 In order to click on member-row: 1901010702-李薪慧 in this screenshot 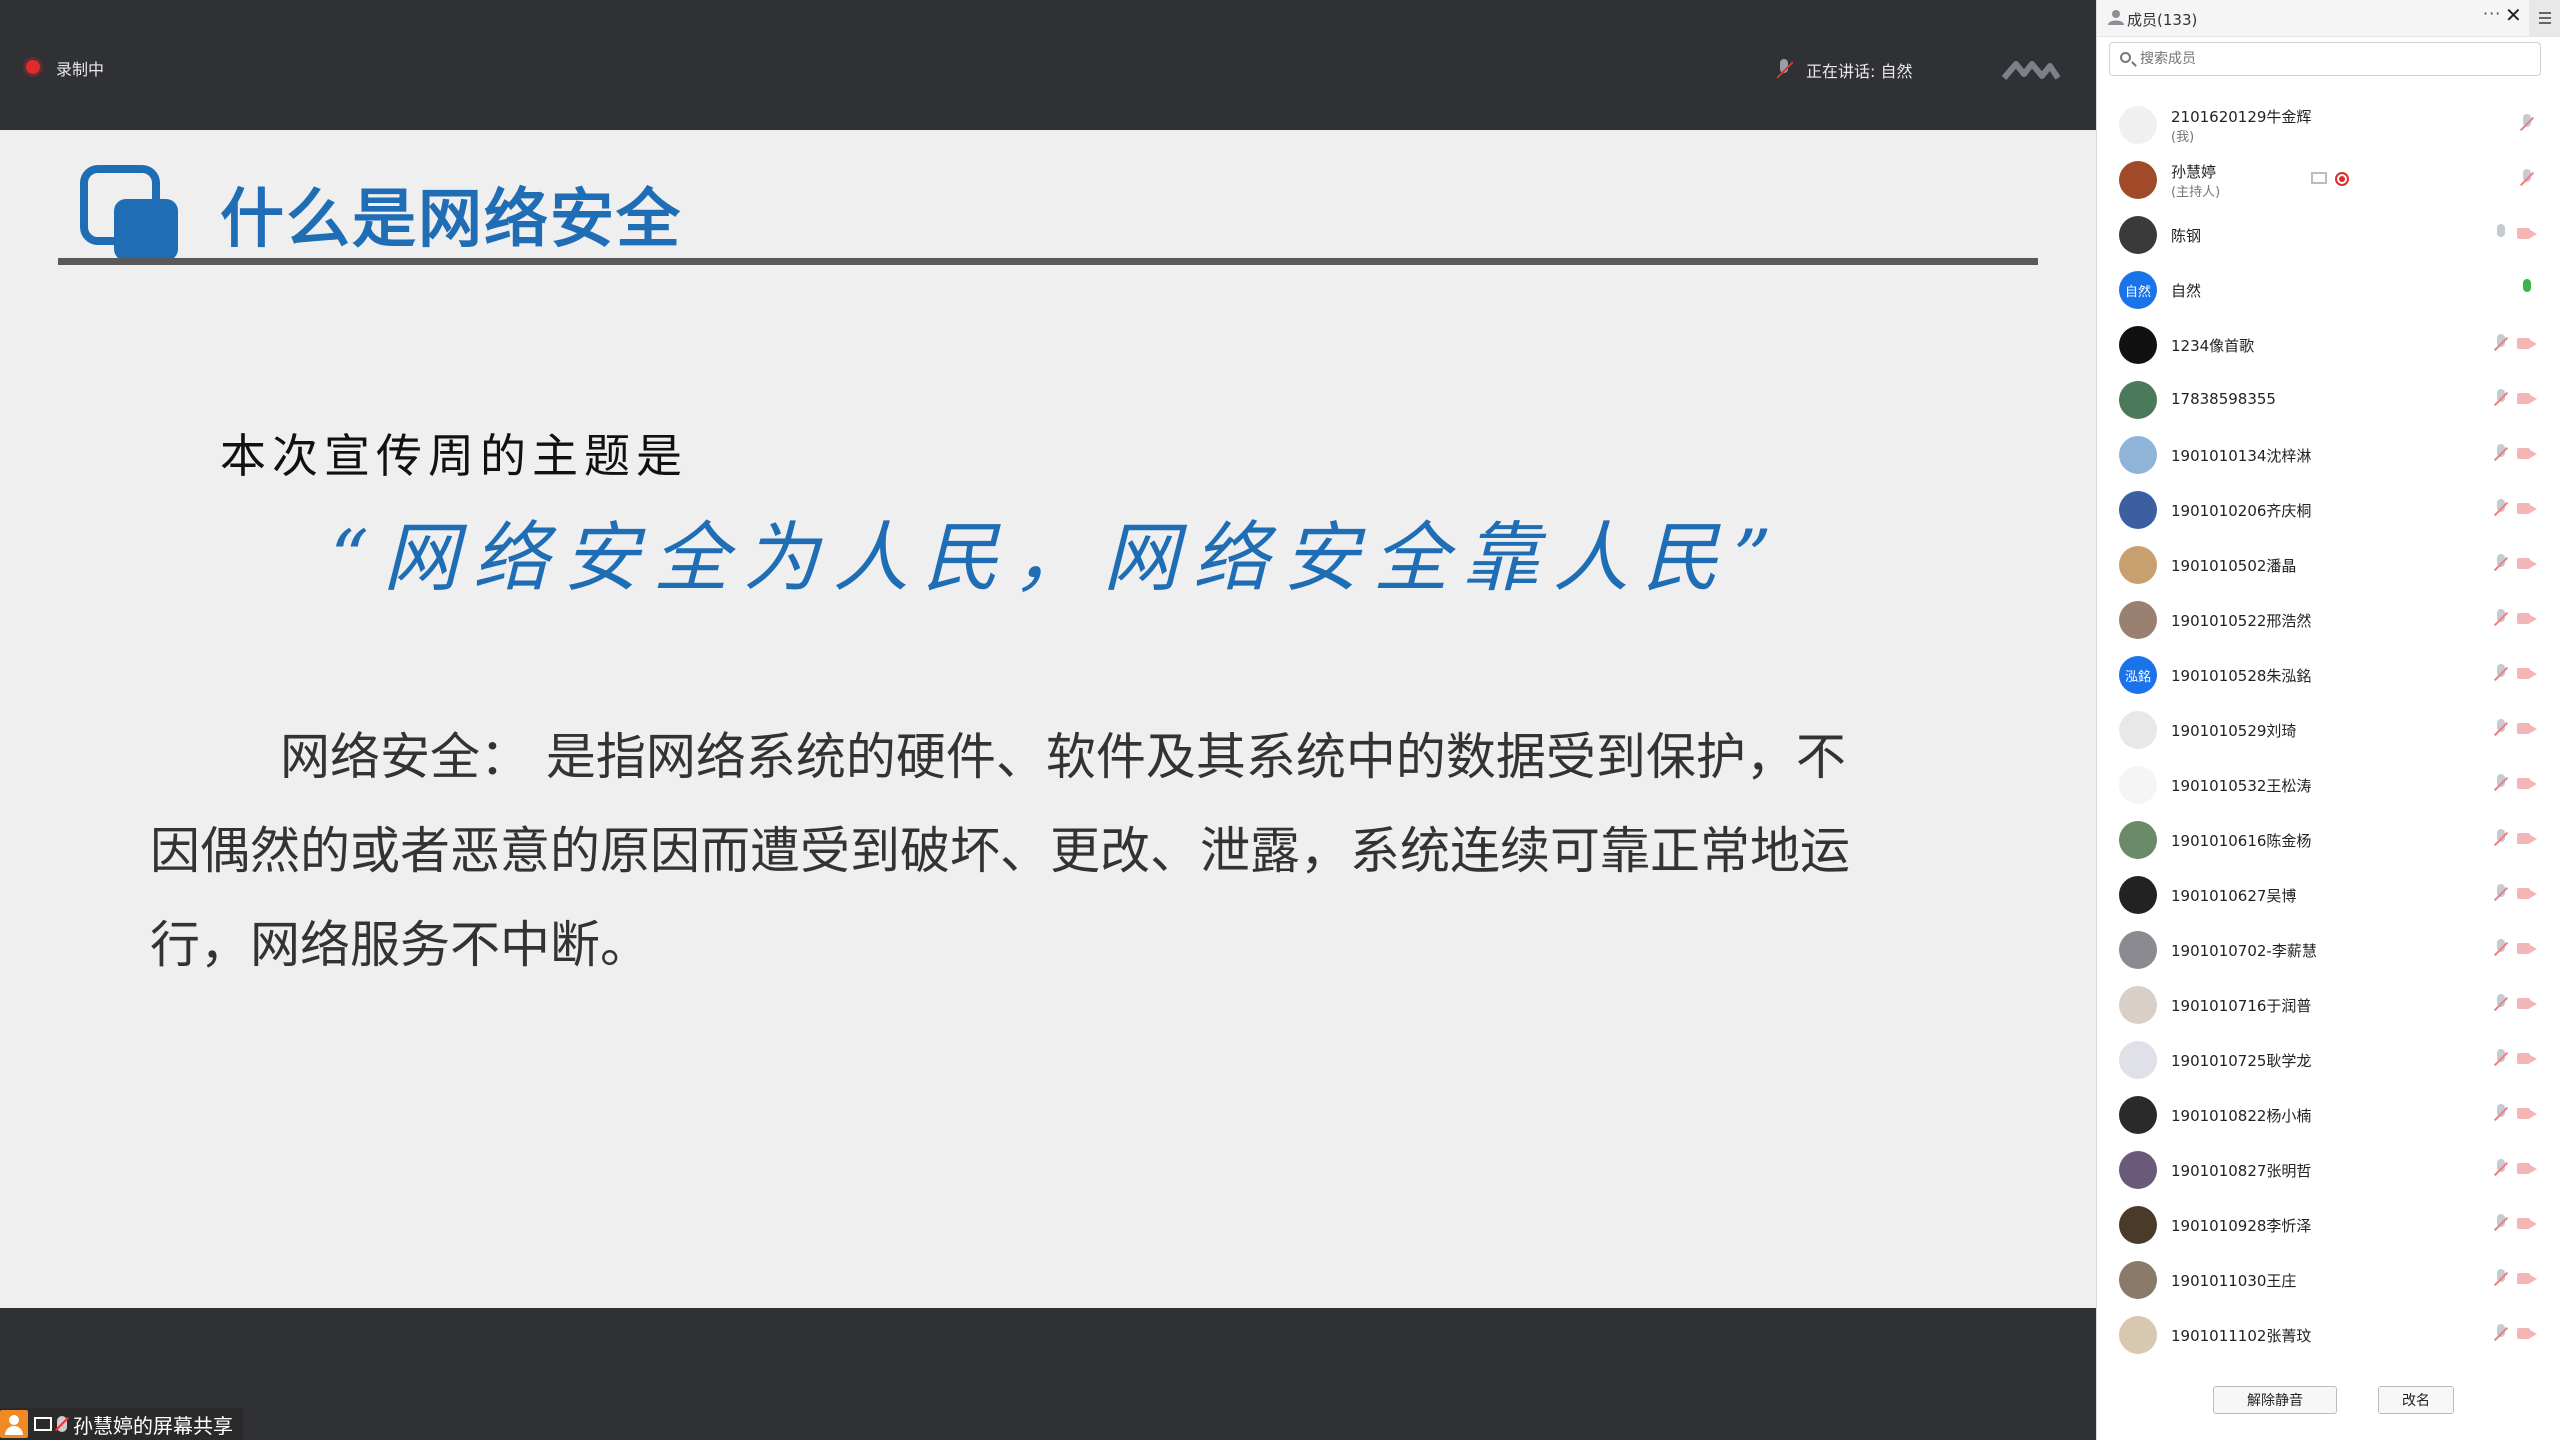, I will do `click(2328, 948)`.